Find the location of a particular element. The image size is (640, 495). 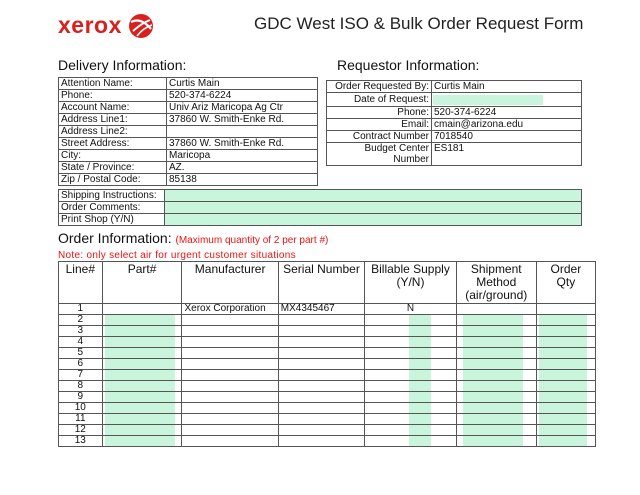

requestor-value: 7018540 is located at coordinates (506, 136).